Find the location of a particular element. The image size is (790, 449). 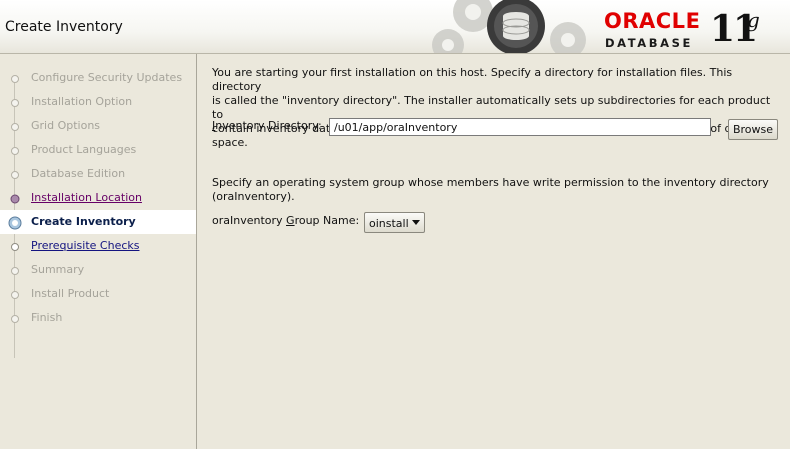

step-label: Product Languages is located at coordinates (84, 149).